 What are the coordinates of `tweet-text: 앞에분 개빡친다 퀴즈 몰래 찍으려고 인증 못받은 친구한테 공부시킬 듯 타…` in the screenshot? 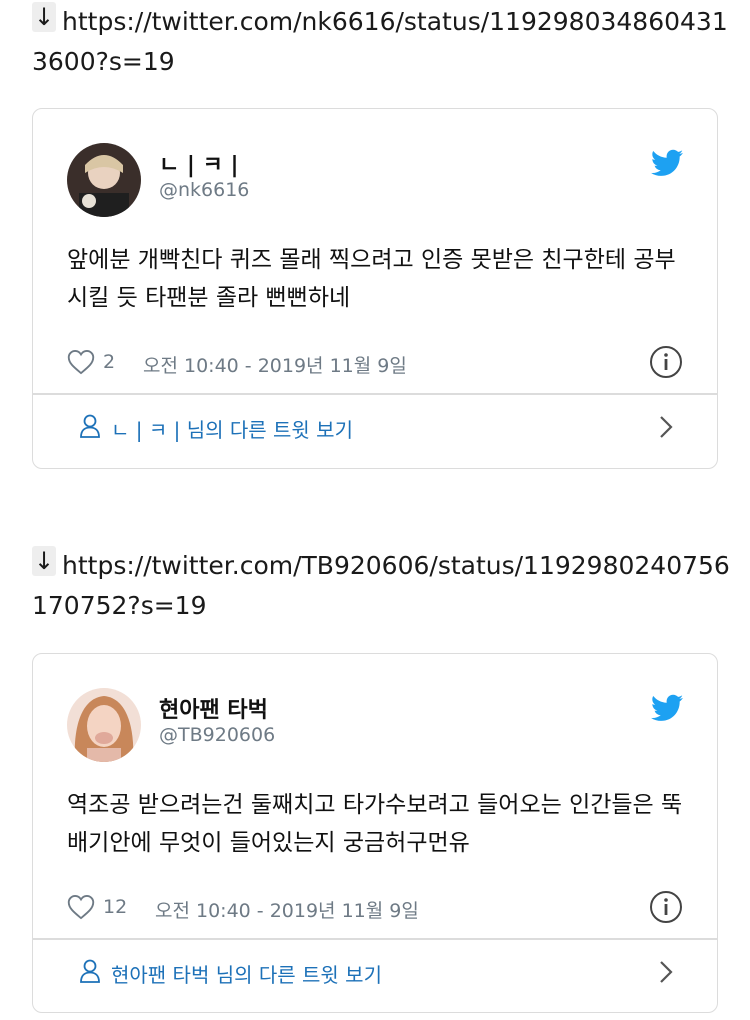 It's located at (371, 279).